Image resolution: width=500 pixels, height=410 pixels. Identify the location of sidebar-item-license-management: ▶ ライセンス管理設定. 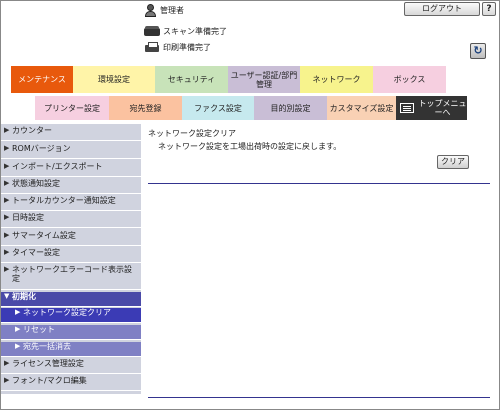
(71, 366).